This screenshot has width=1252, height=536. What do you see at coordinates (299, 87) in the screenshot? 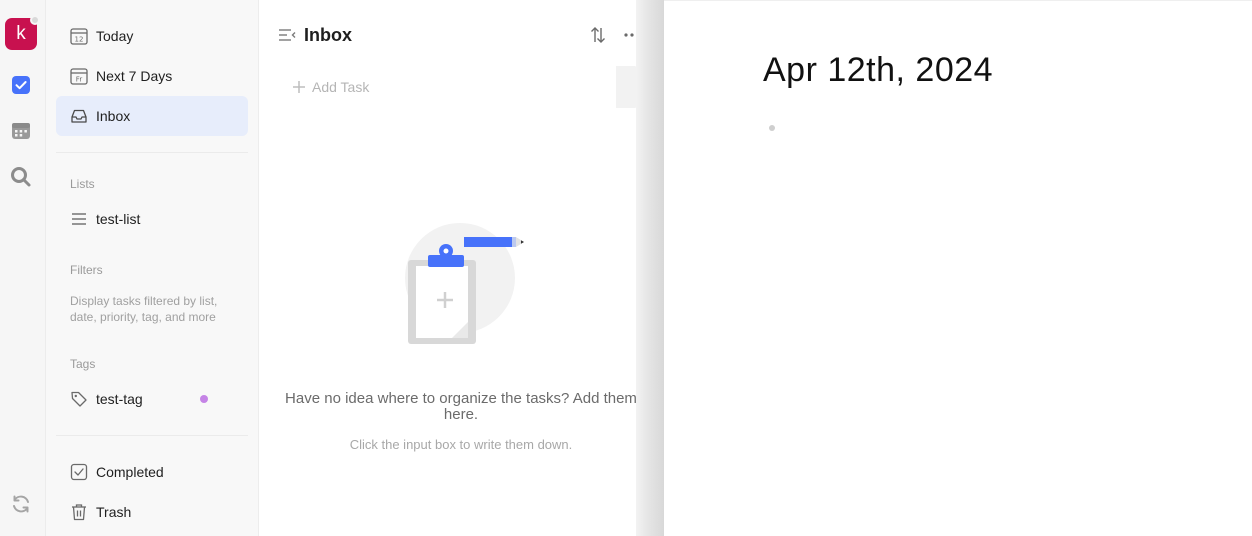
I see `plus-icon` at bounding box center [299, 87].